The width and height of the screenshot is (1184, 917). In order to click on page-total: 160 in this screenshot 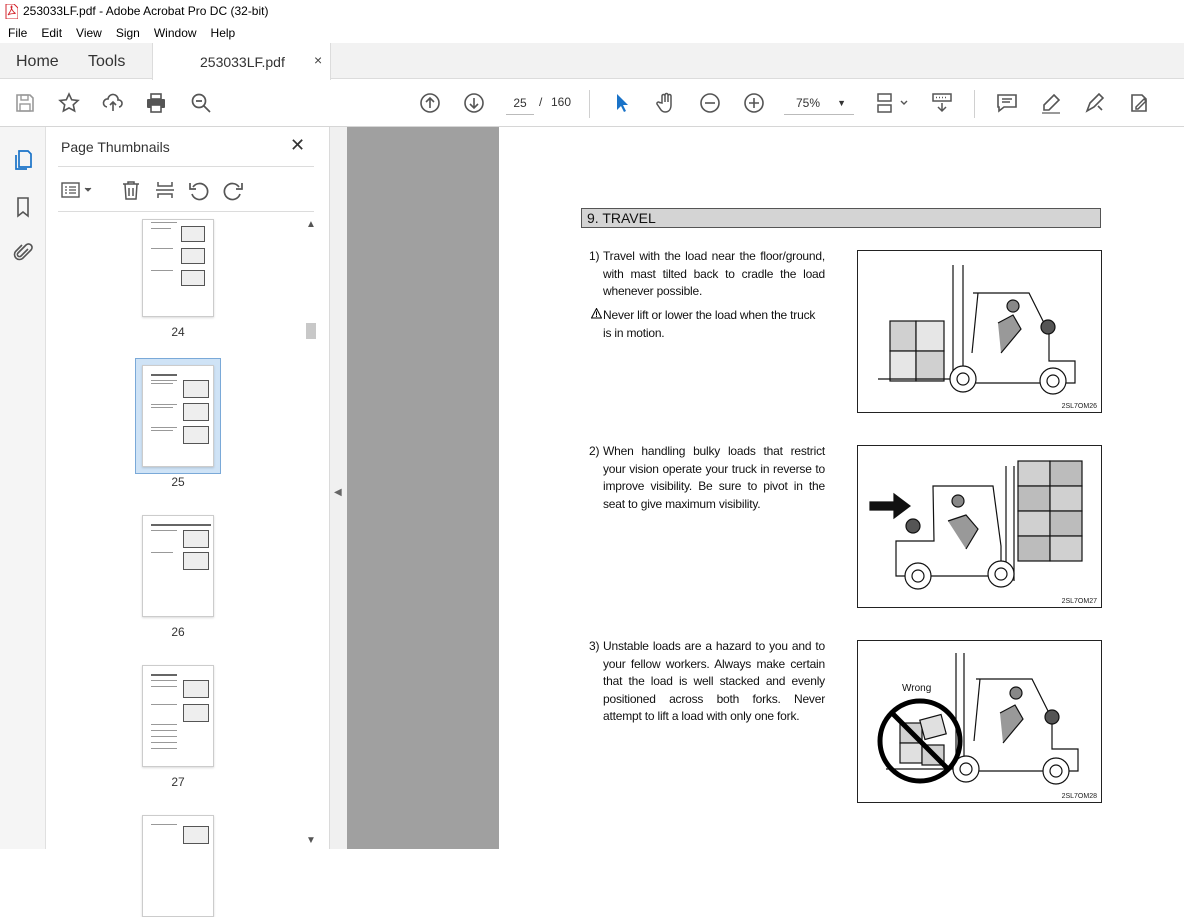, I will do `click(561, 102)`.